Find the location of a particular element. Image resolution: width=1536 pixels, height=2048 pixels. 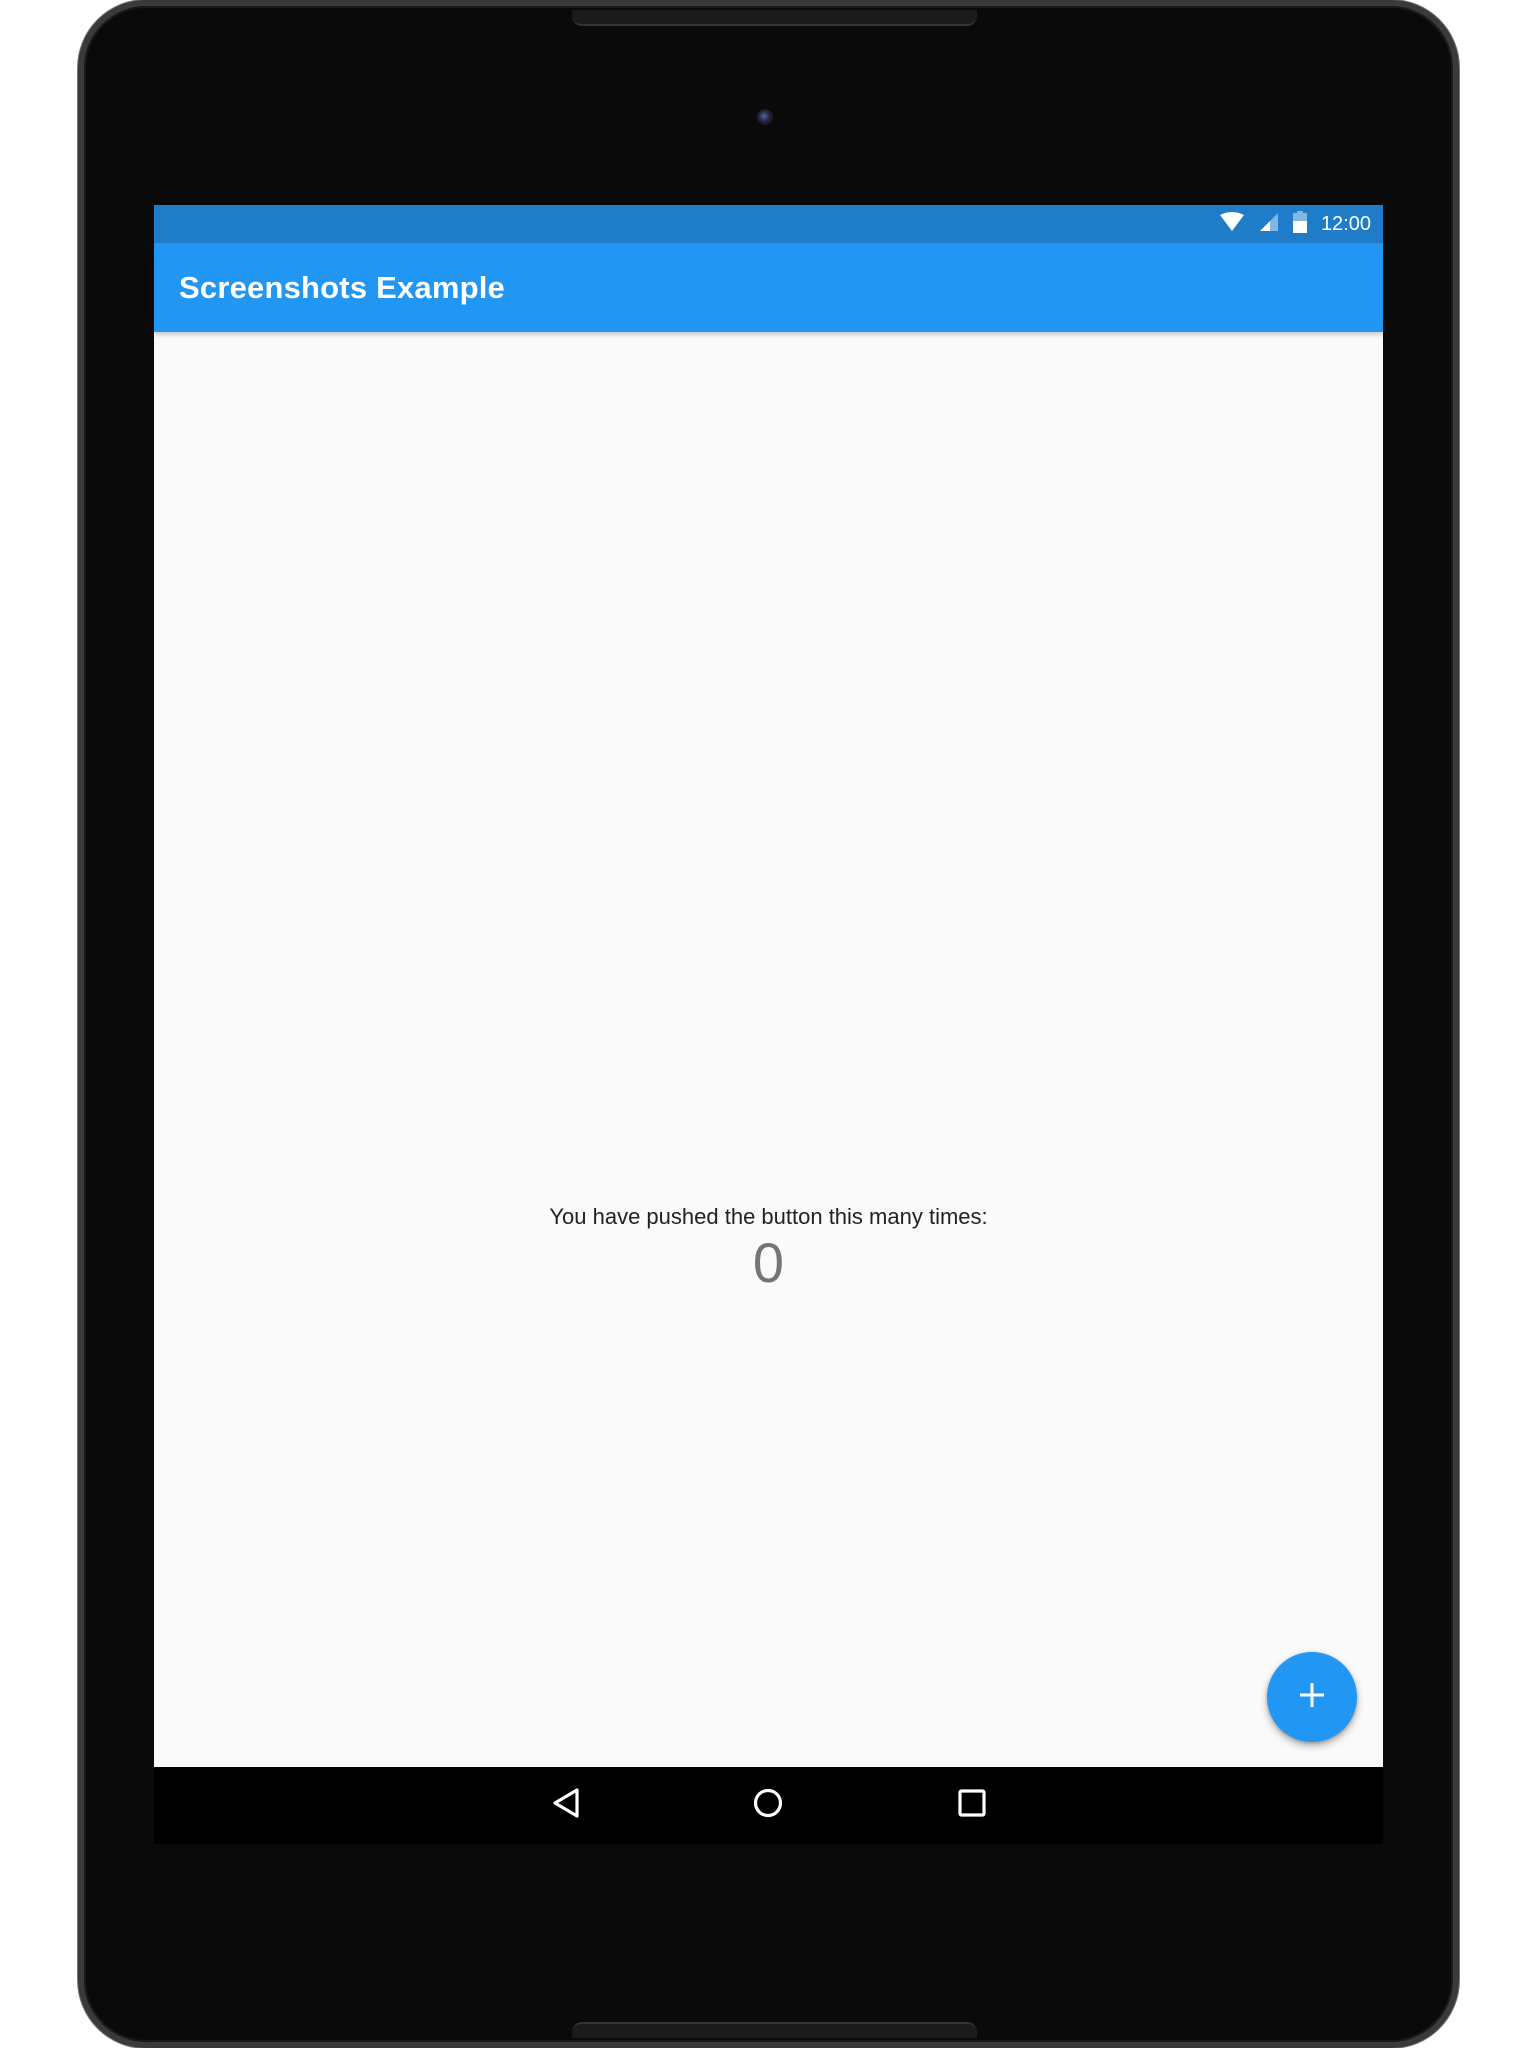

battery-icon is located at coordinates (1299, 224).